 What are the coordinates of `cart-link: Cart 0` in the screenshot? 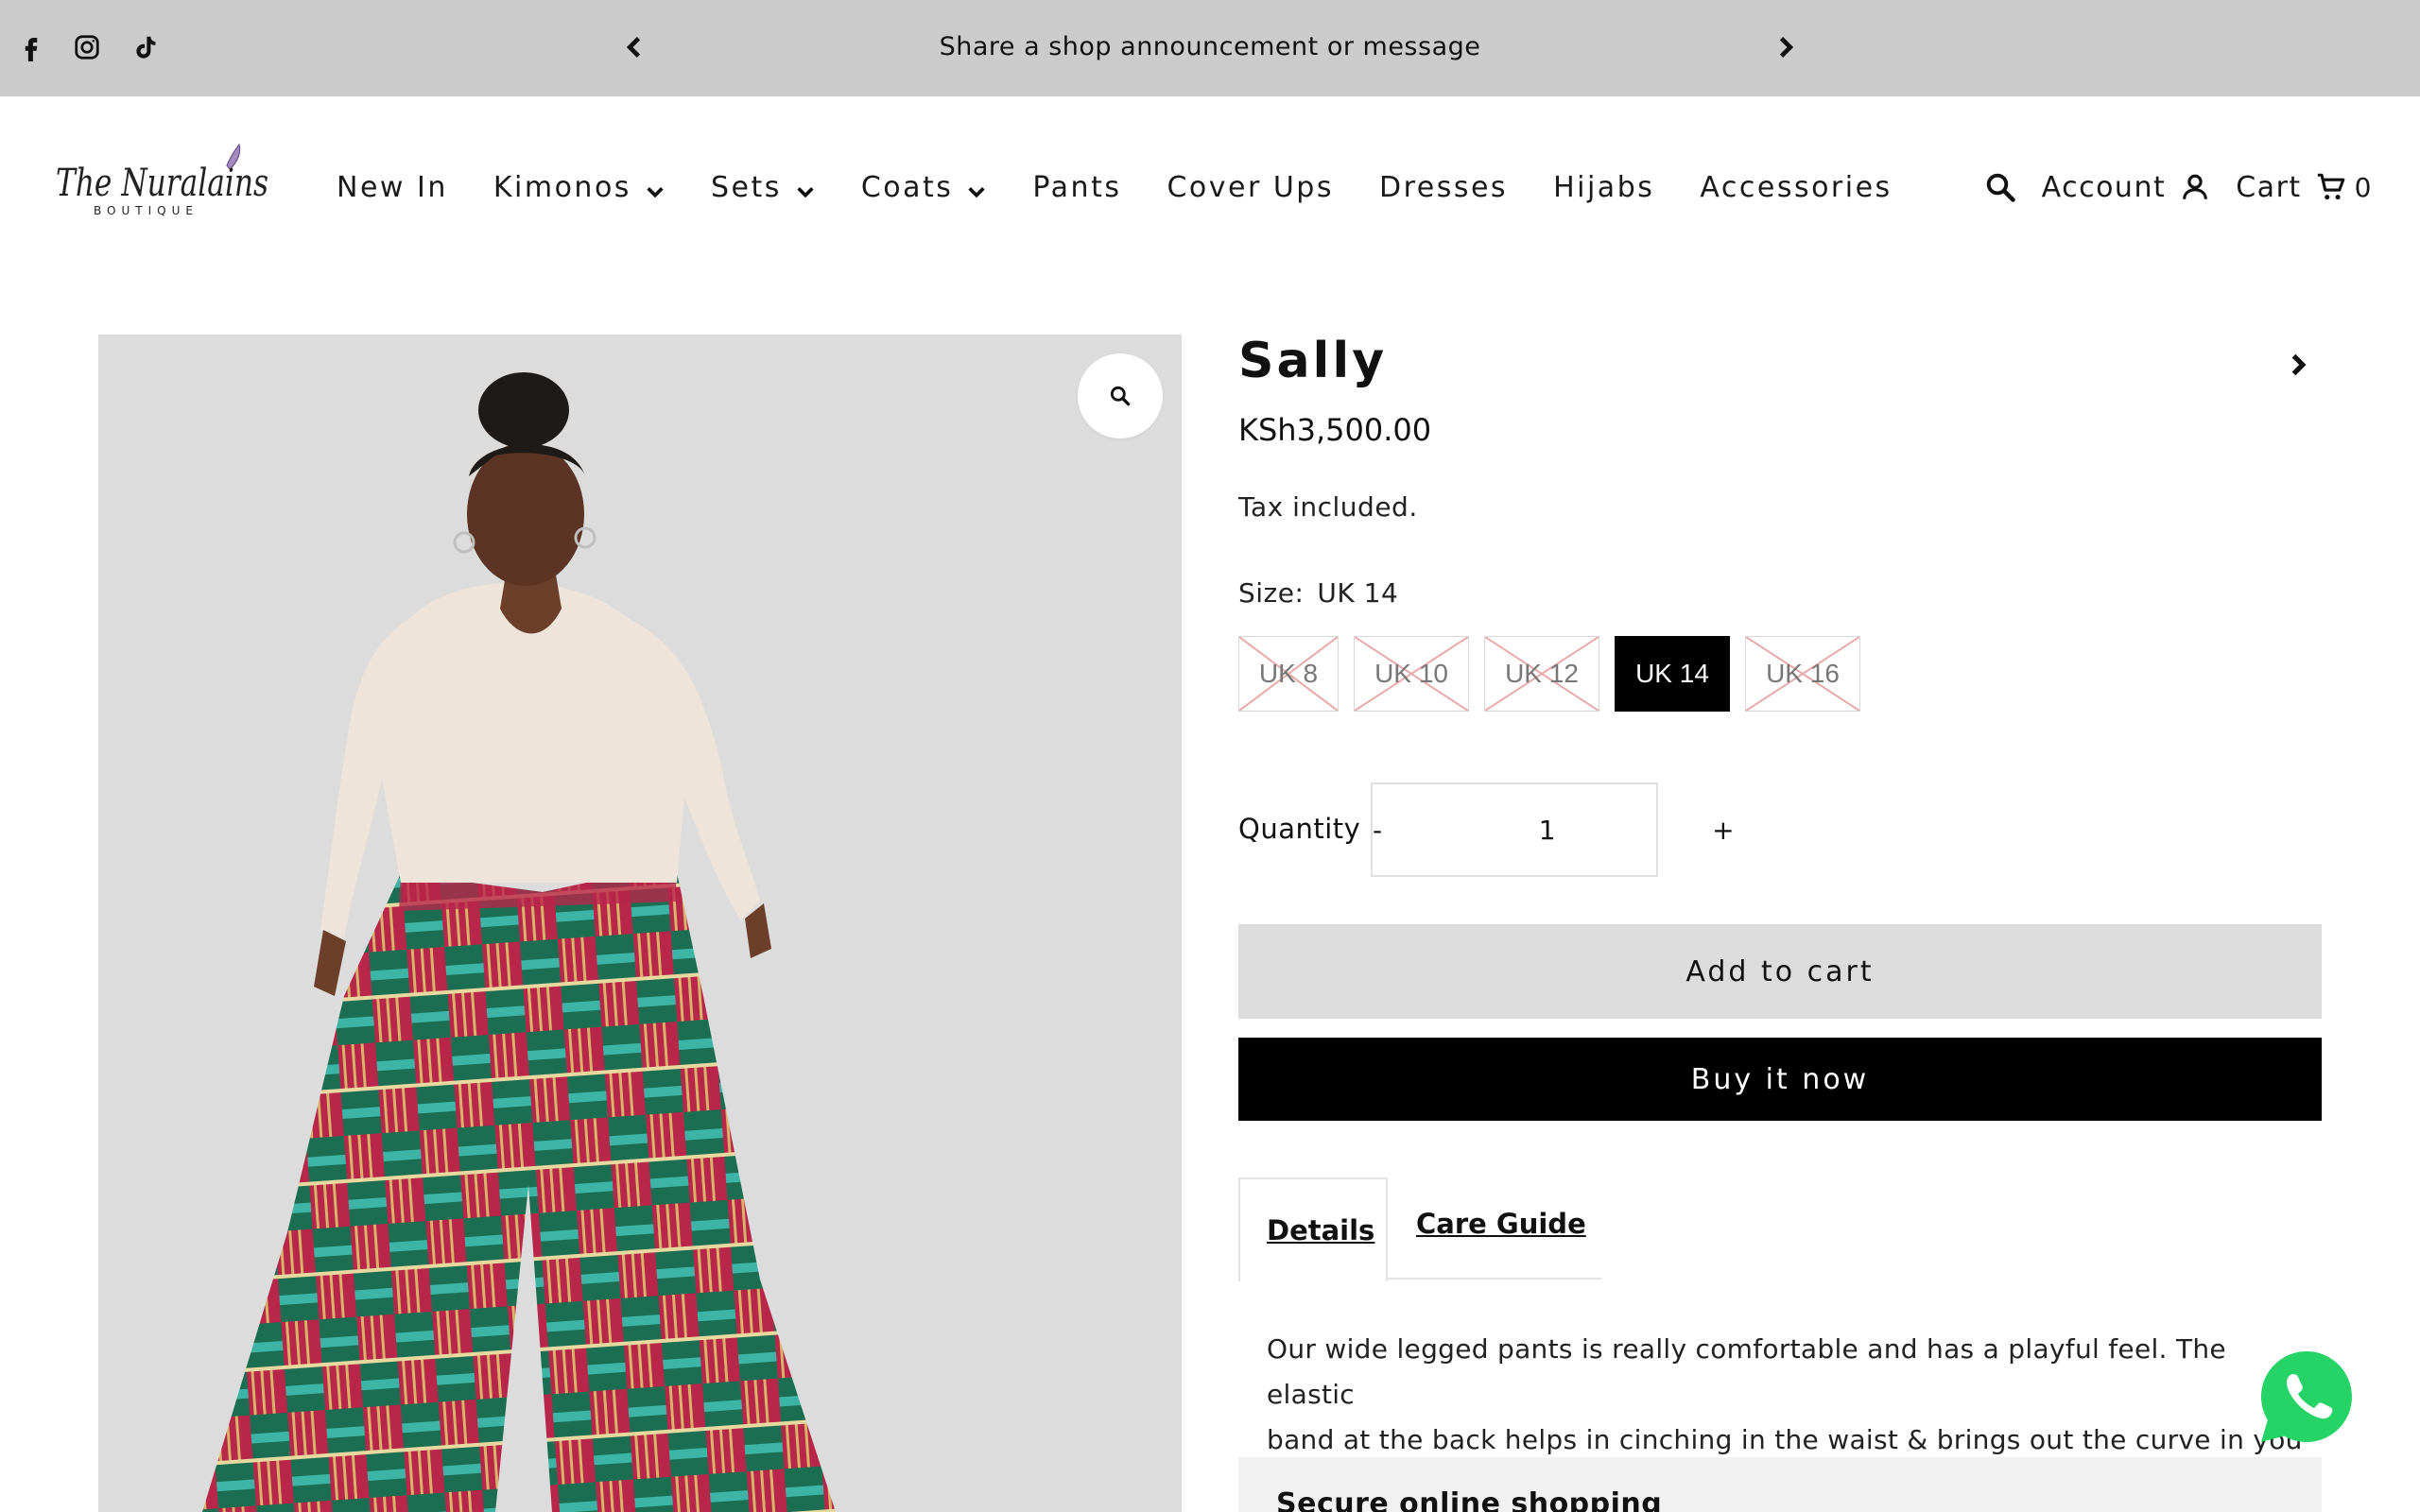 It's located at (2304, 187).